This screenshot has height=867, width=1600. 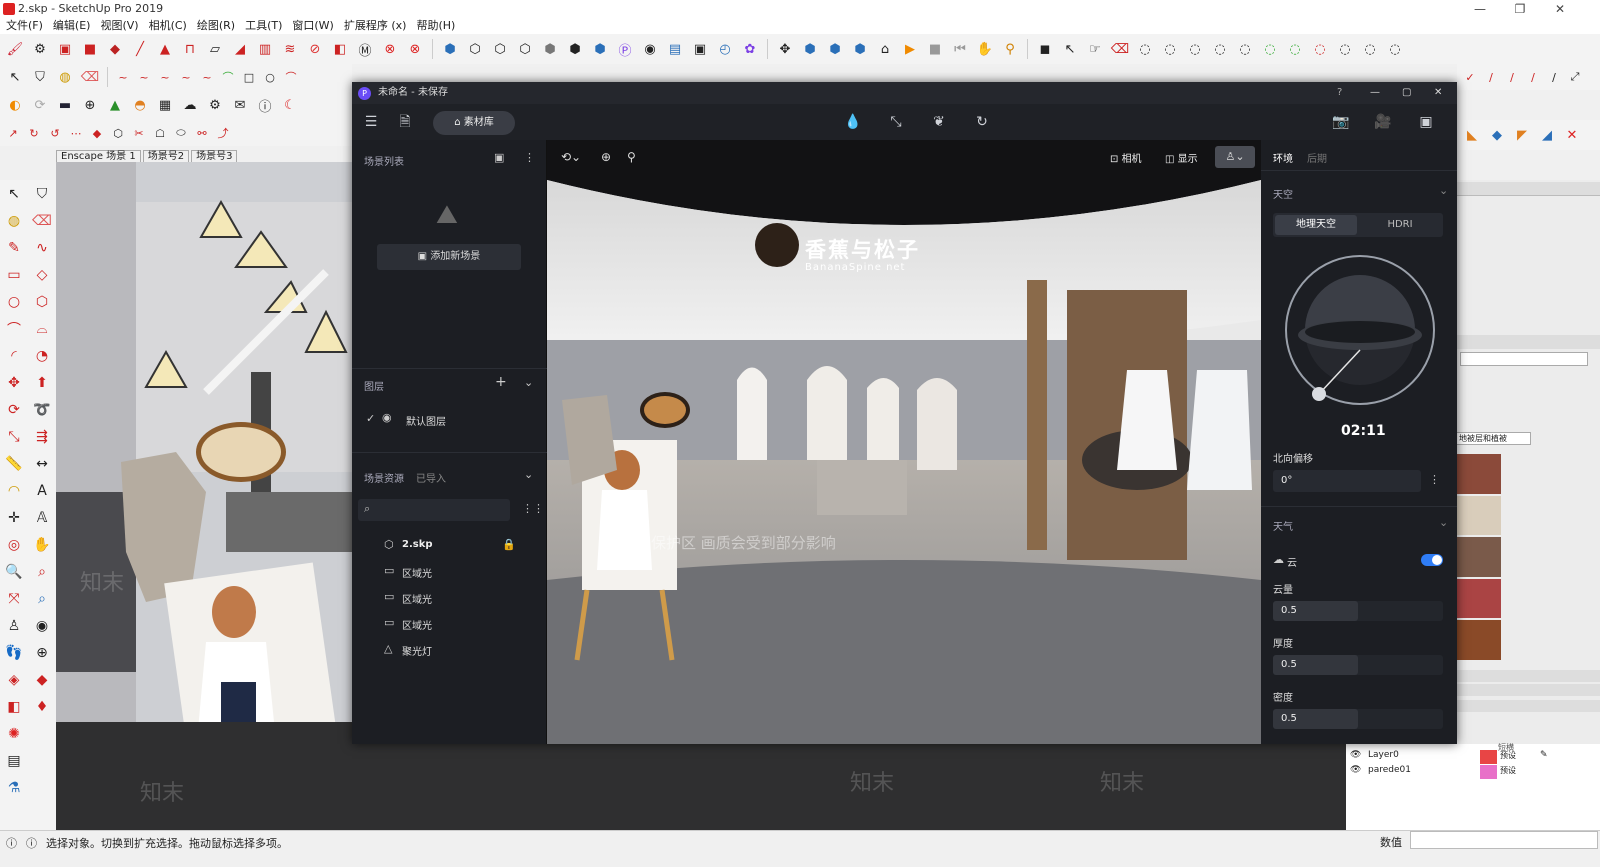 I want to click on layer-tool-icon: ◈, so click(x=14, y=680).